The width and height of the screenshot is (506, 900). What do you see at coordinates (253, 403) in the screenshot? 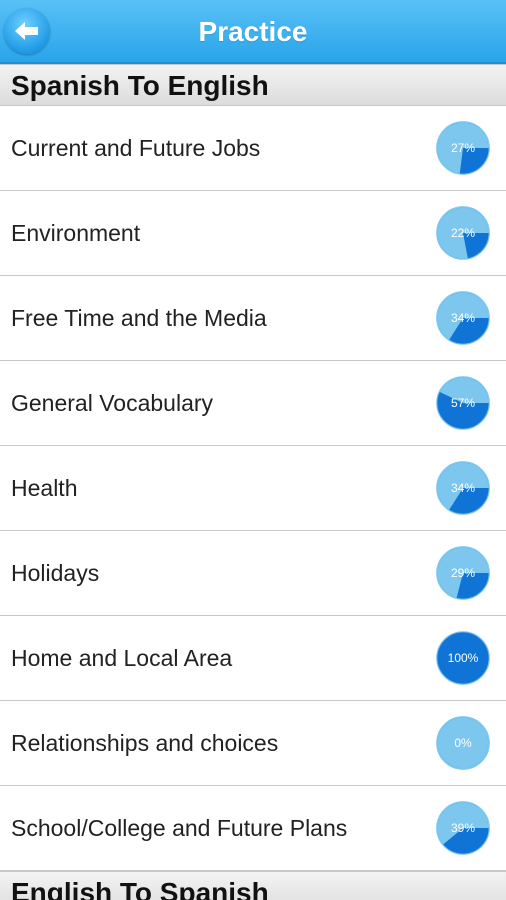
I see `list-item: General Vocabulary 57%` at bounding box center [253, 403].